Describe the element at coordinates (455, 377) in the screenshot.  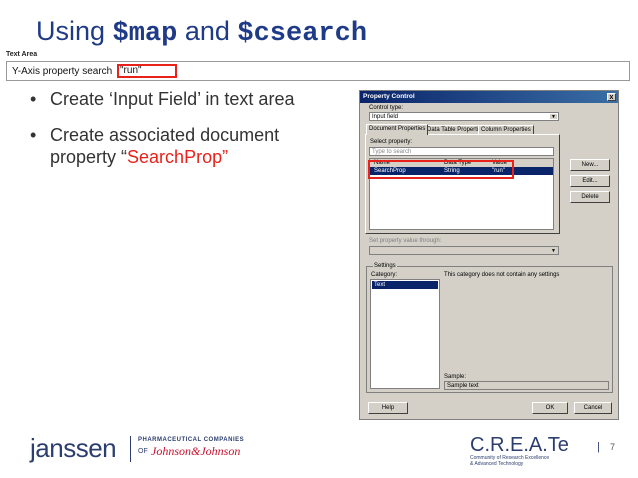
I see `sample-label: Sample:` at that location.